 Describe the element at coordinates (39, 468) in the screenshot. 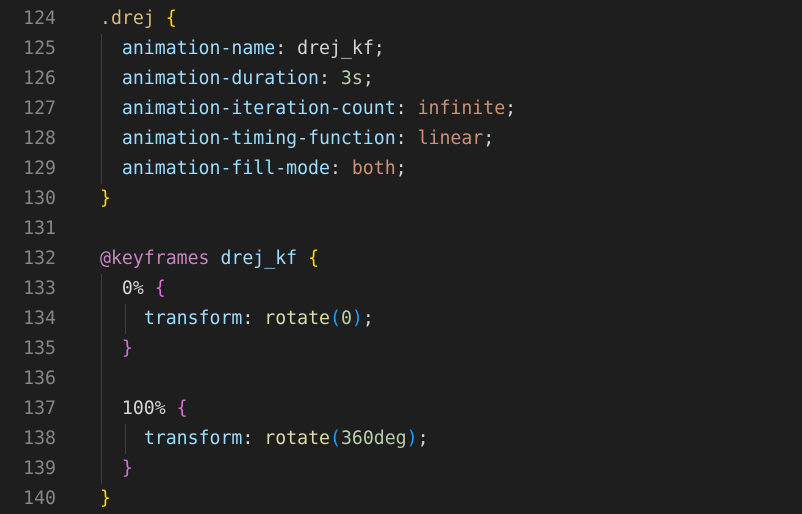

I see `line-number: 139` at that location.